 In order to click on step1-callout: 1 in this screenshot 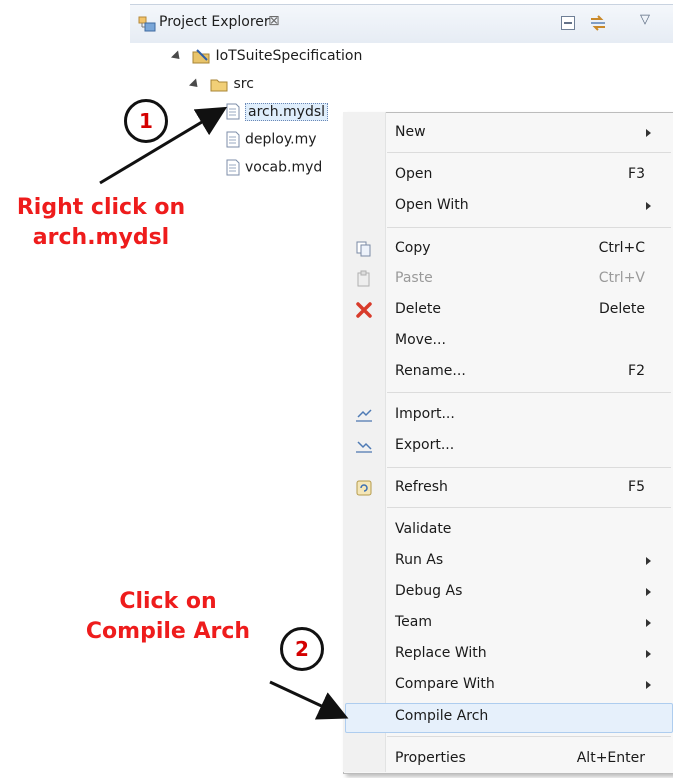, I will do `click(146, 121)`.